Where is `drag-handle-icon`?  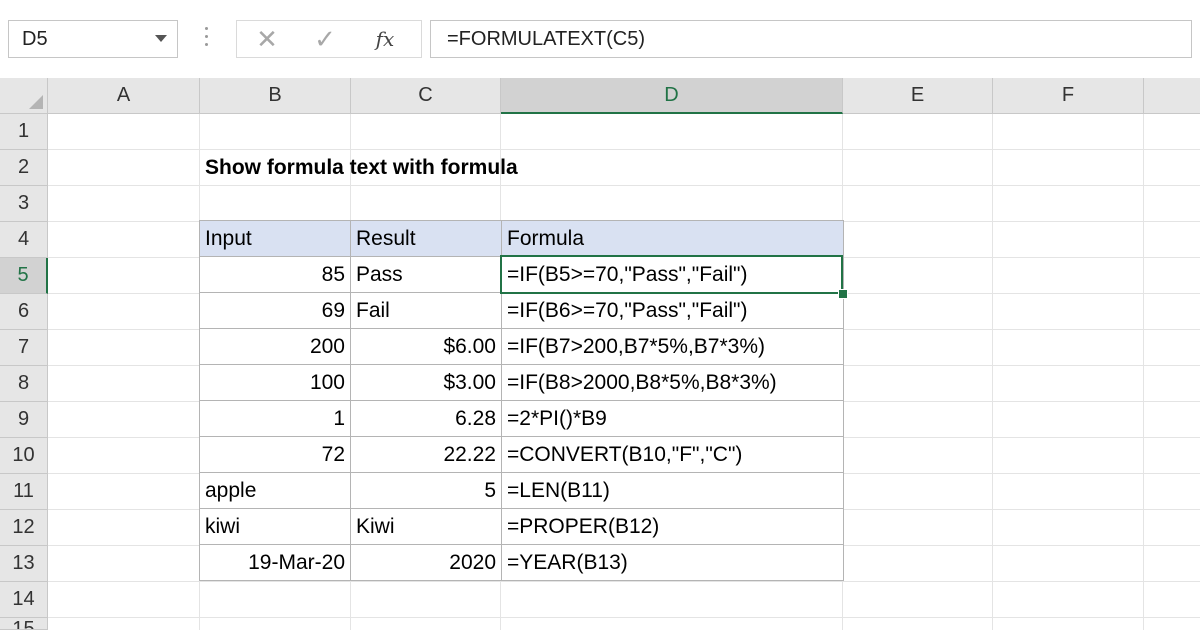 drag-handle-icon is located at coordinates (207, 38).